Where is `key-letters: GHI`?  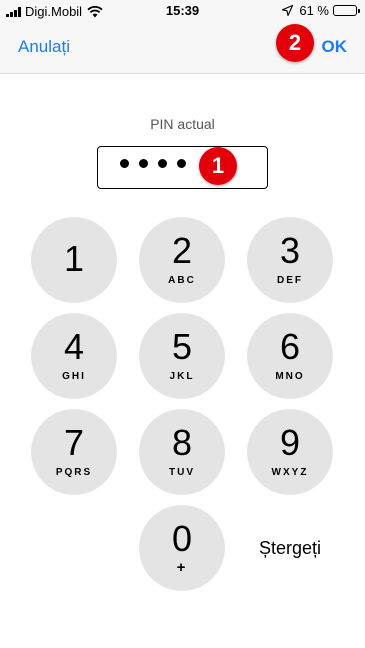 key-letters: GHI is located at coordinates (74, 376).